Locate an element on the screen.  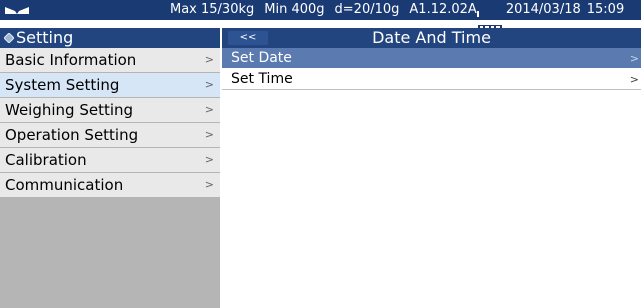
back-button: << is located at coordinates (248, 38).